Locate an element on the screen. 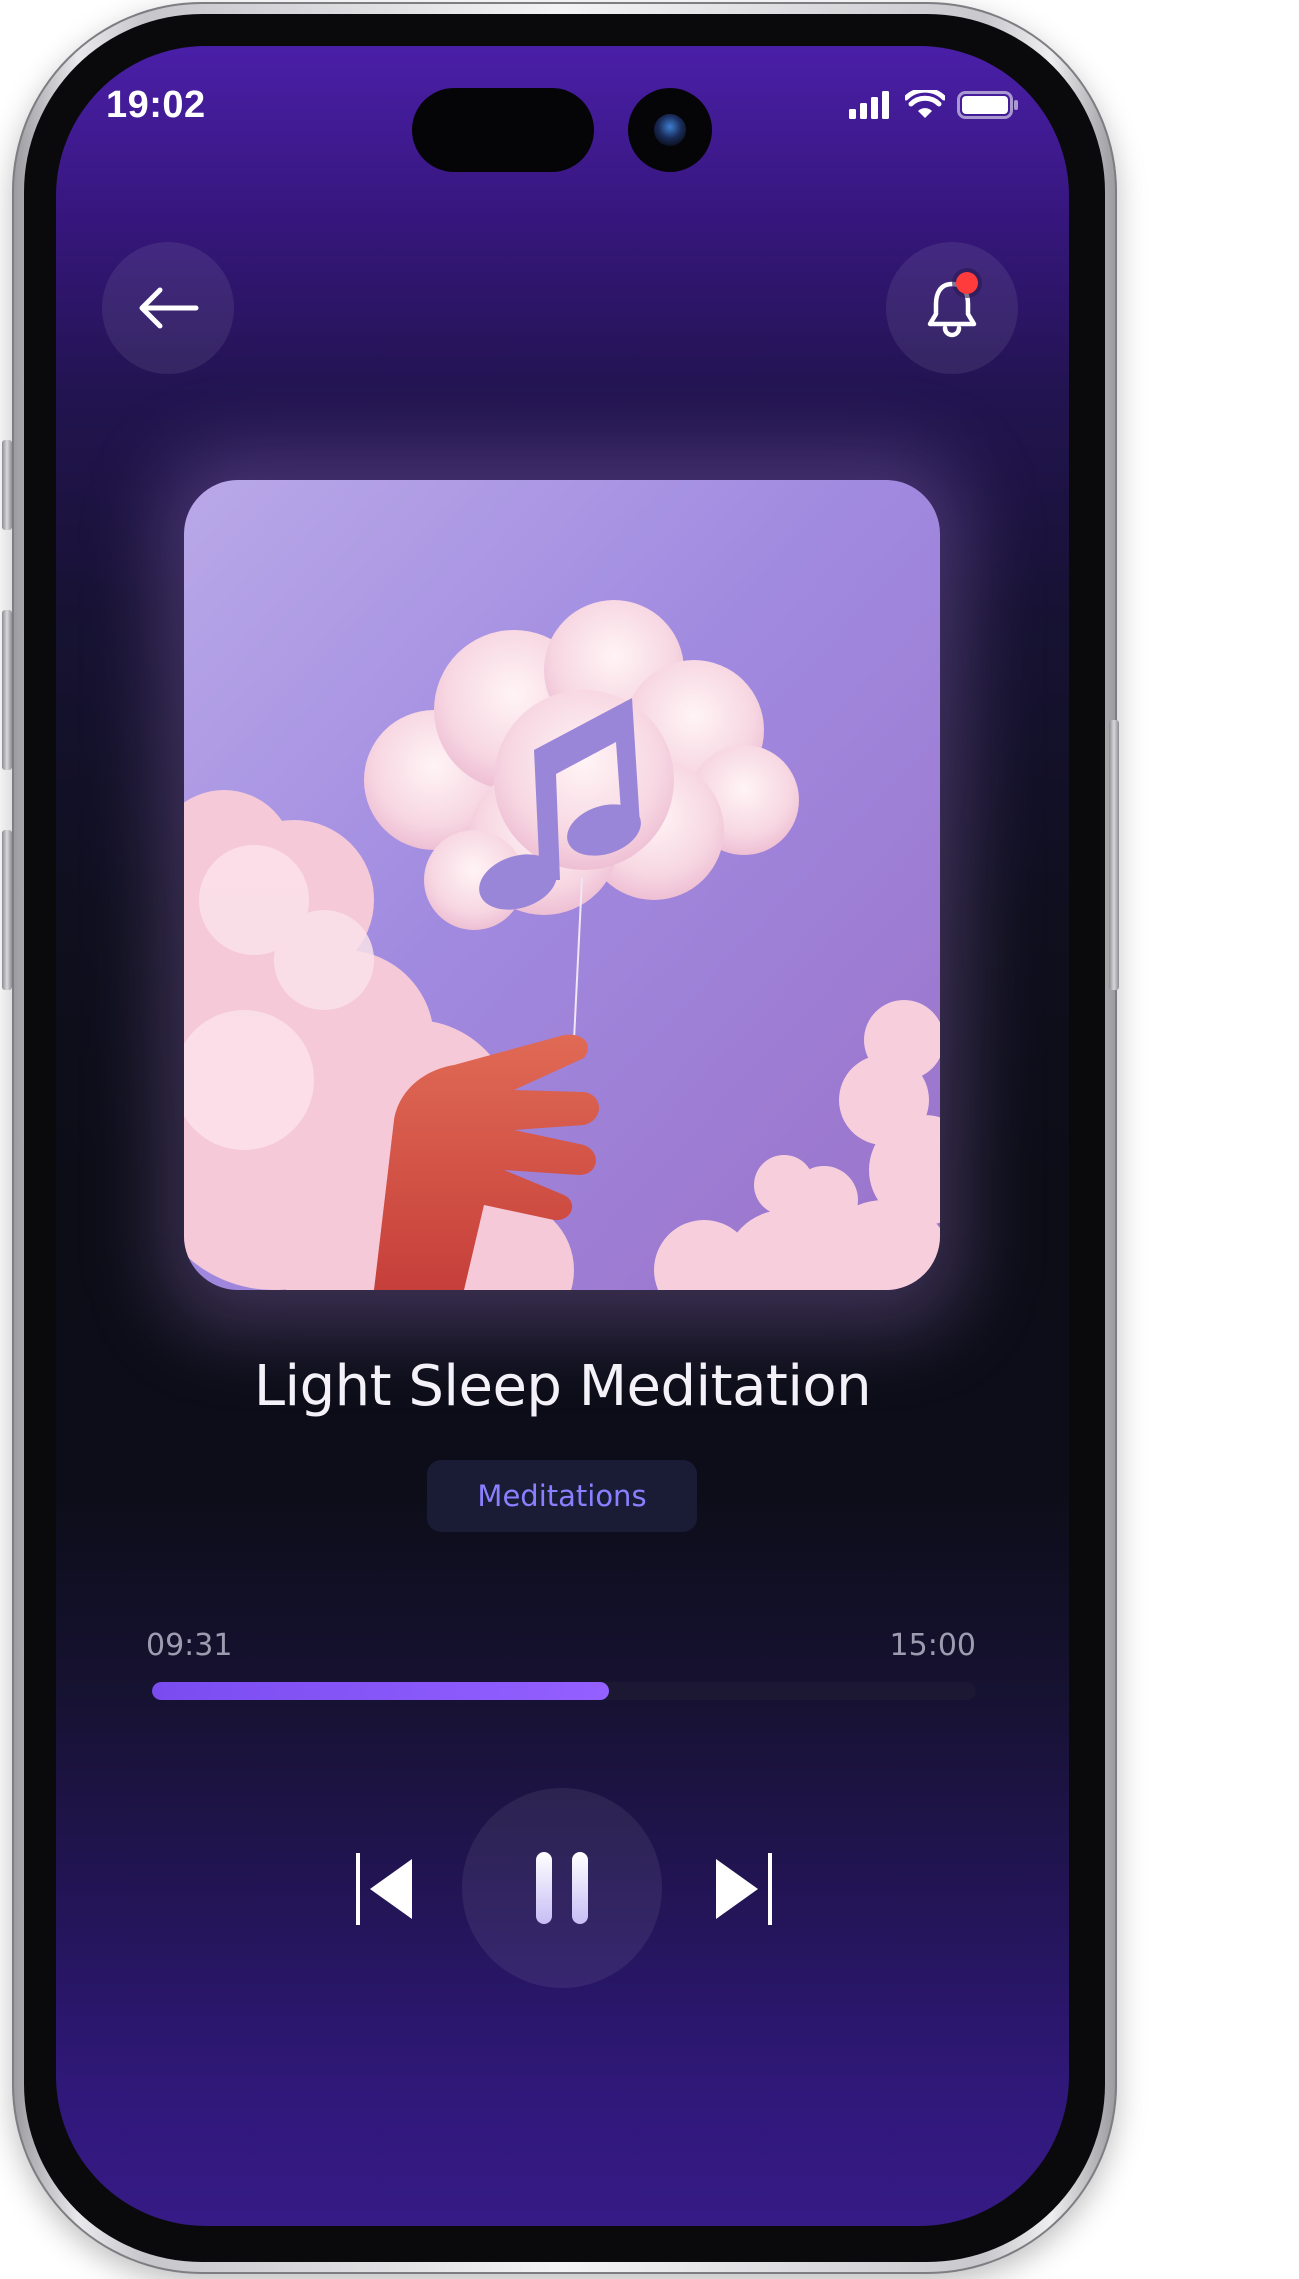 The image size is (1299, 2279). skip-previous-icon is located at coordinates (384, 1889).